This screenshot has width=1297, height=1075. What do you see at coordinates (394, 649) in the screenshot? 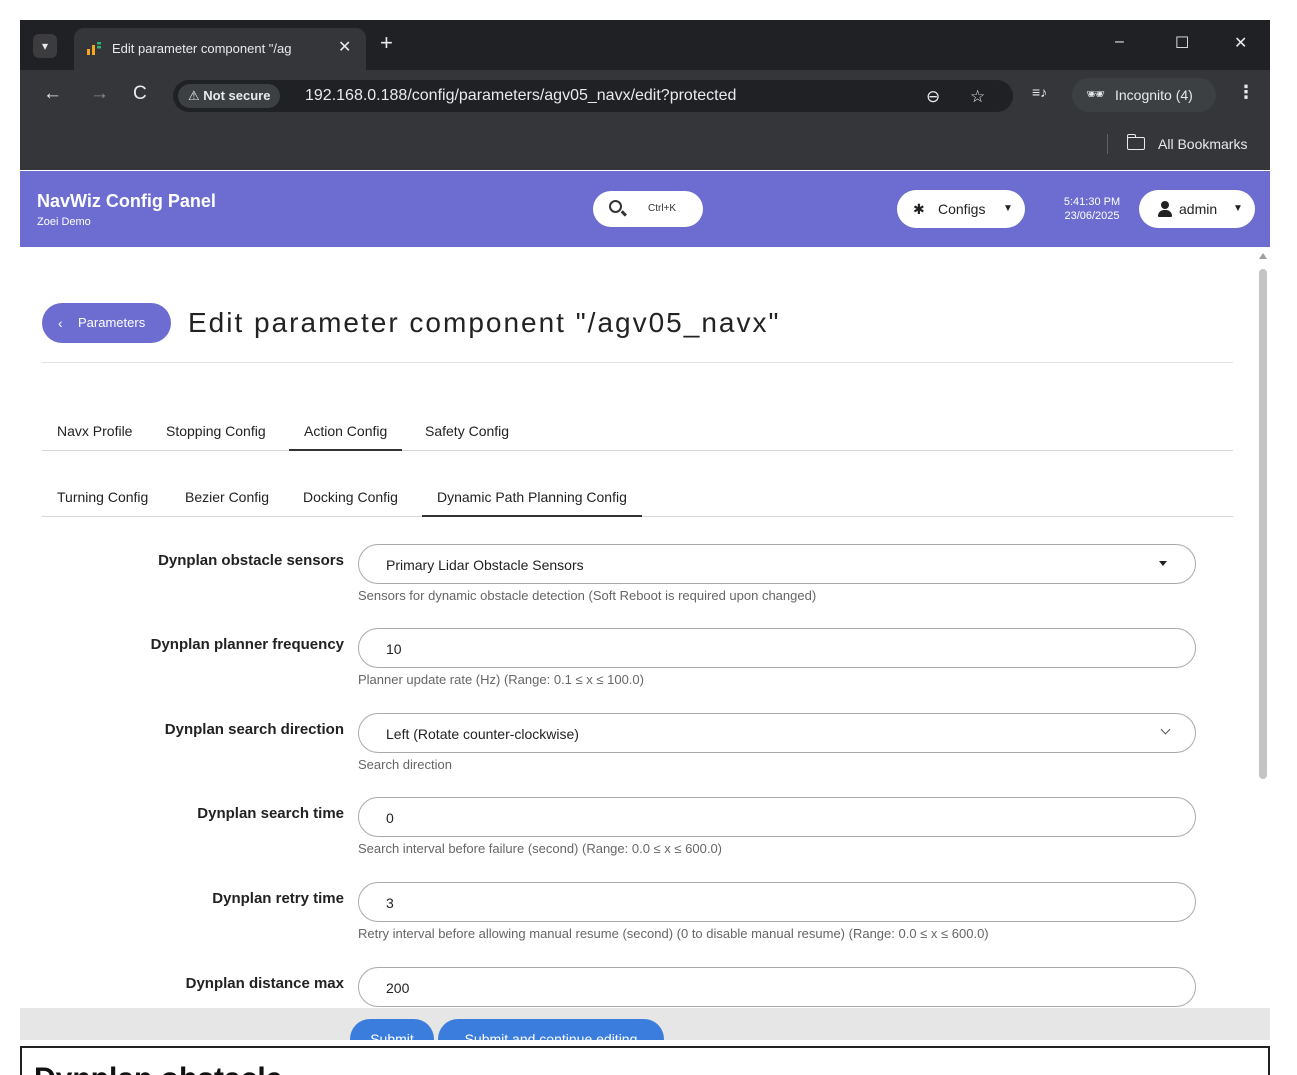
I see `field-value: 10` at bounding box center [394, 649].